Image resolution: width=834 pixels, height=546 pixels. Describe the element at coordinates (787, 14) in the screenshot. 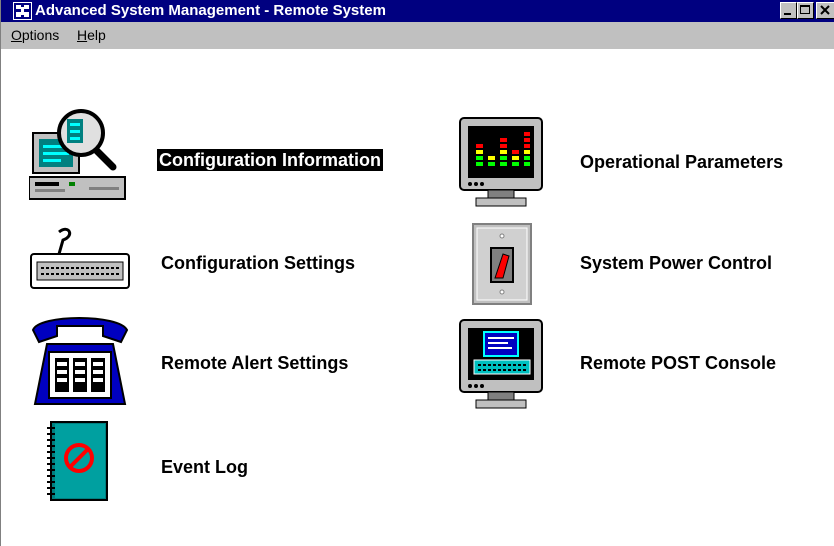

I see `minimize-icon` at that location.